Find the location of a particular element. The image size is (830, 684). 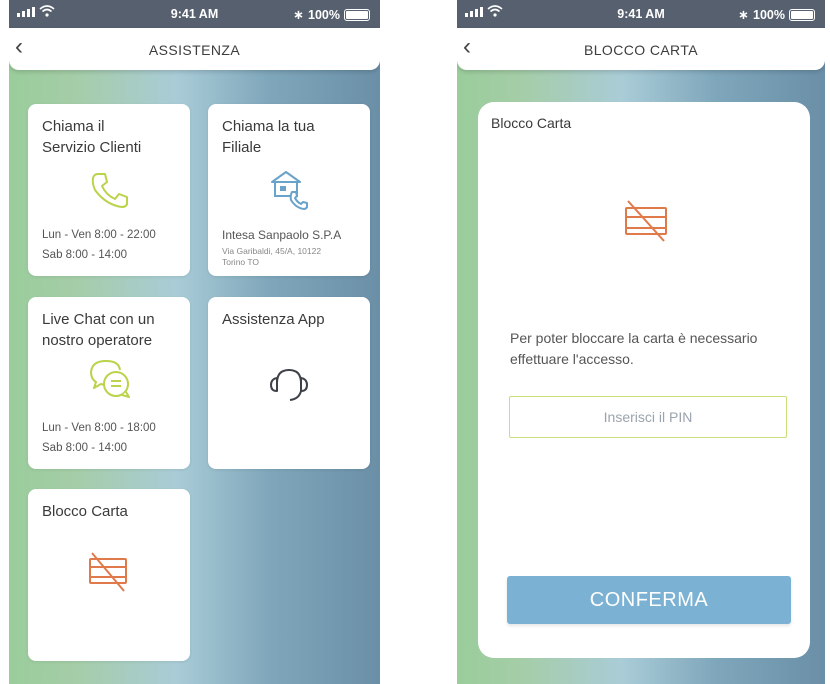

bank-address: Via Garibaldi, 45/A, 10122 Torino TO is located at coordinates (272, 256).